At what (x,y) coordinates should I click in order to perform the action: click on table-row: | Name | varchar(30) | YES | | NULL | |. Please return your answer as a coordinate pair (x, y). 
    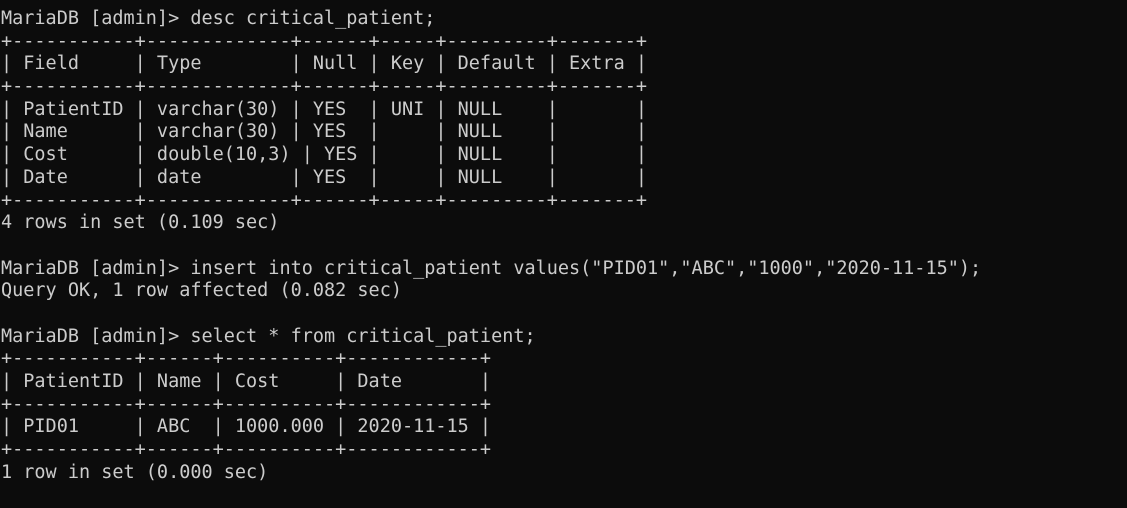
    Looking at the image, I should click on (324, 132).